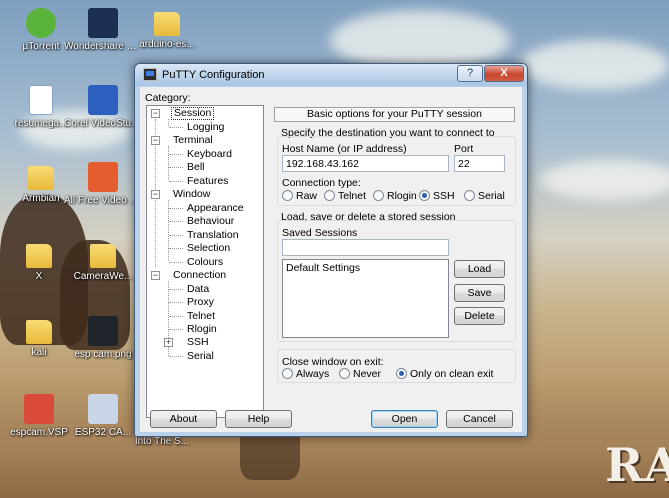 The height and width of the screenshot is (498, 669). I want to click on tree-item-ssh: SSH, so click(198, 342).